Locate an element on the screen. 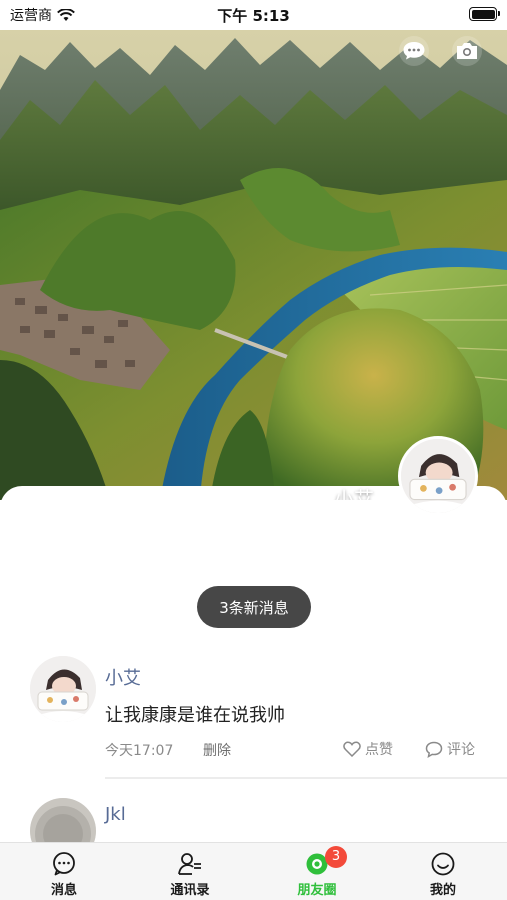  camera-icon is located at coordinates (467, 51).